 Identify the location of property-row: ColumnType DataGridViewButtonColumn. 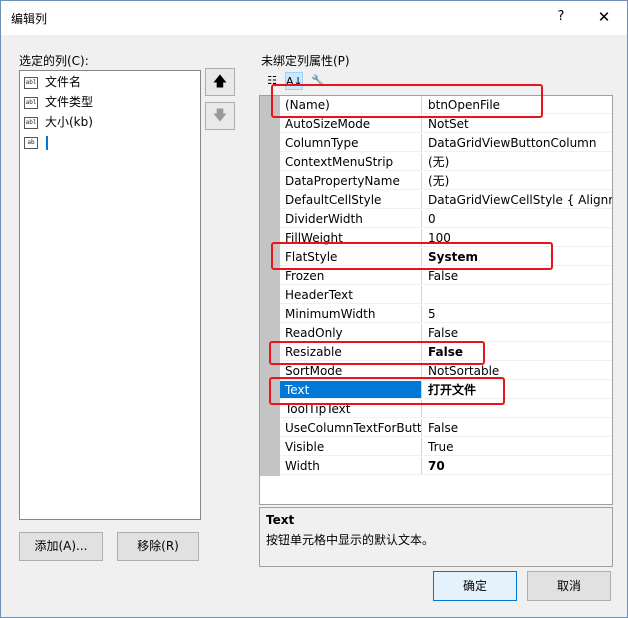
(446, 143).